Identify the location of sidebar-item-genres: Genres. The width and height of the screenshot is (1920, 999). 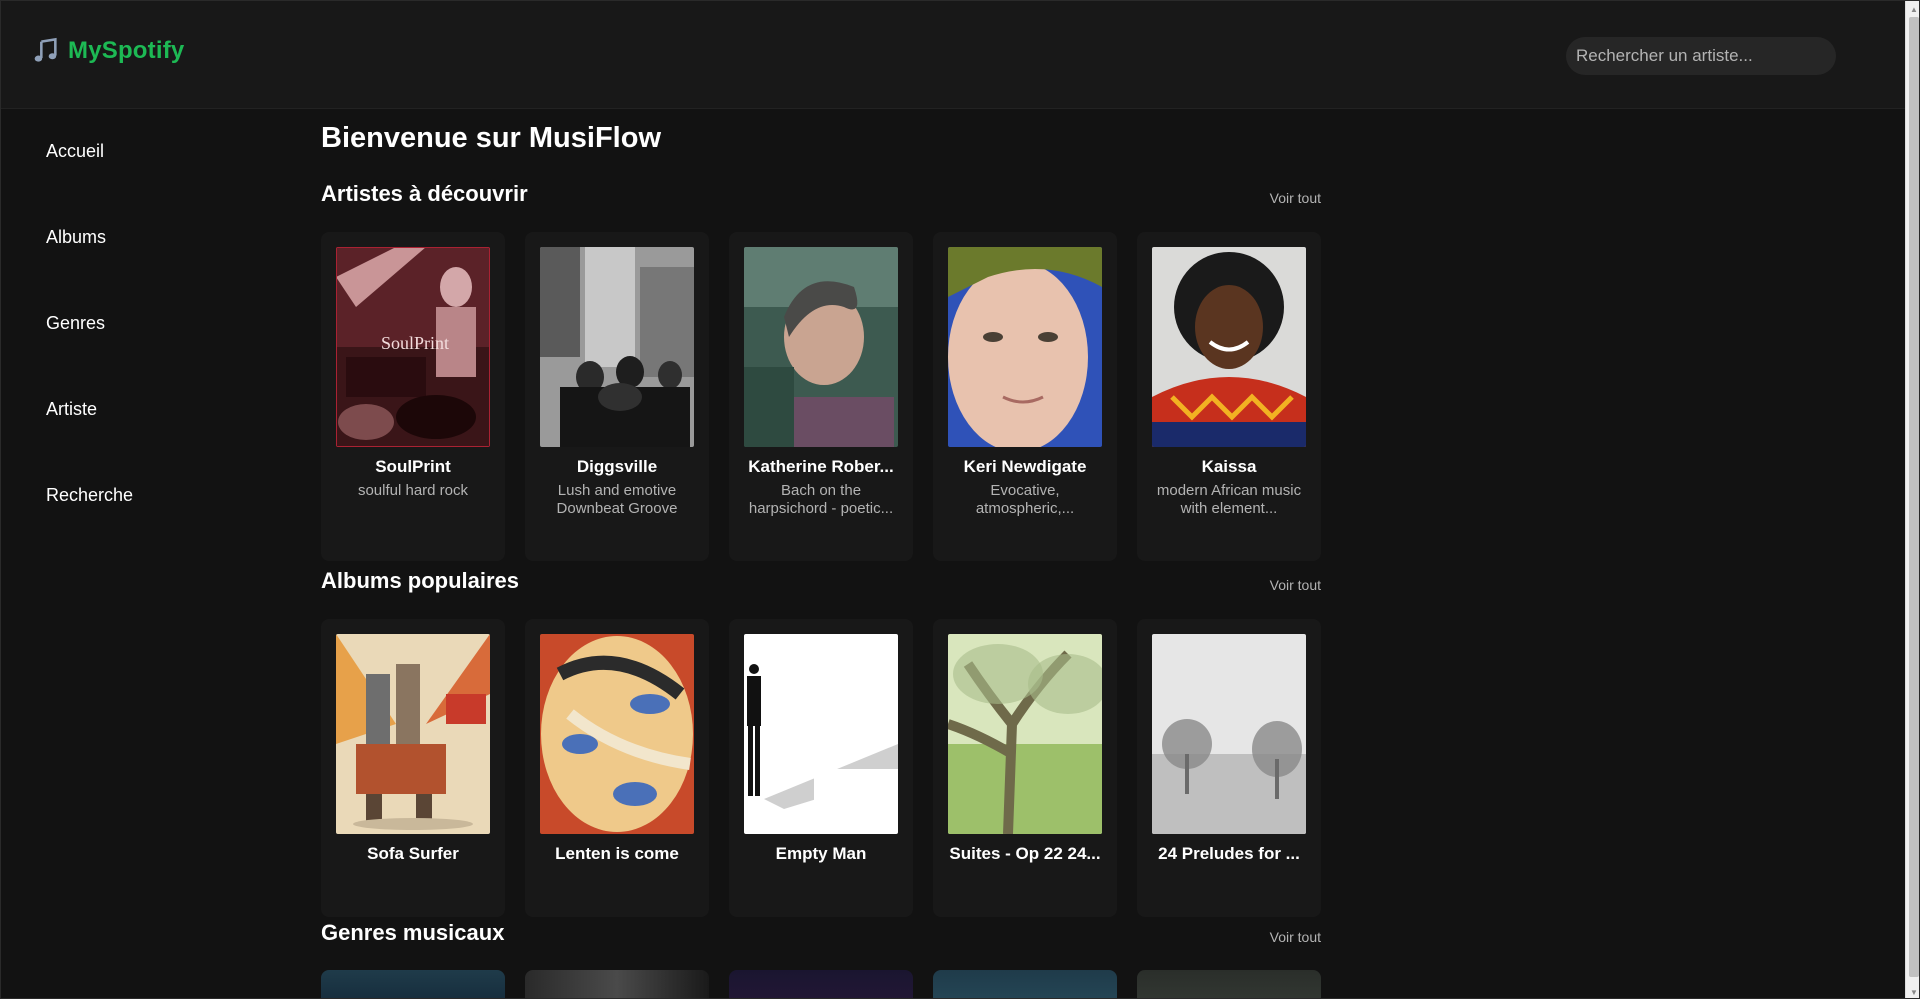
(75, 323).